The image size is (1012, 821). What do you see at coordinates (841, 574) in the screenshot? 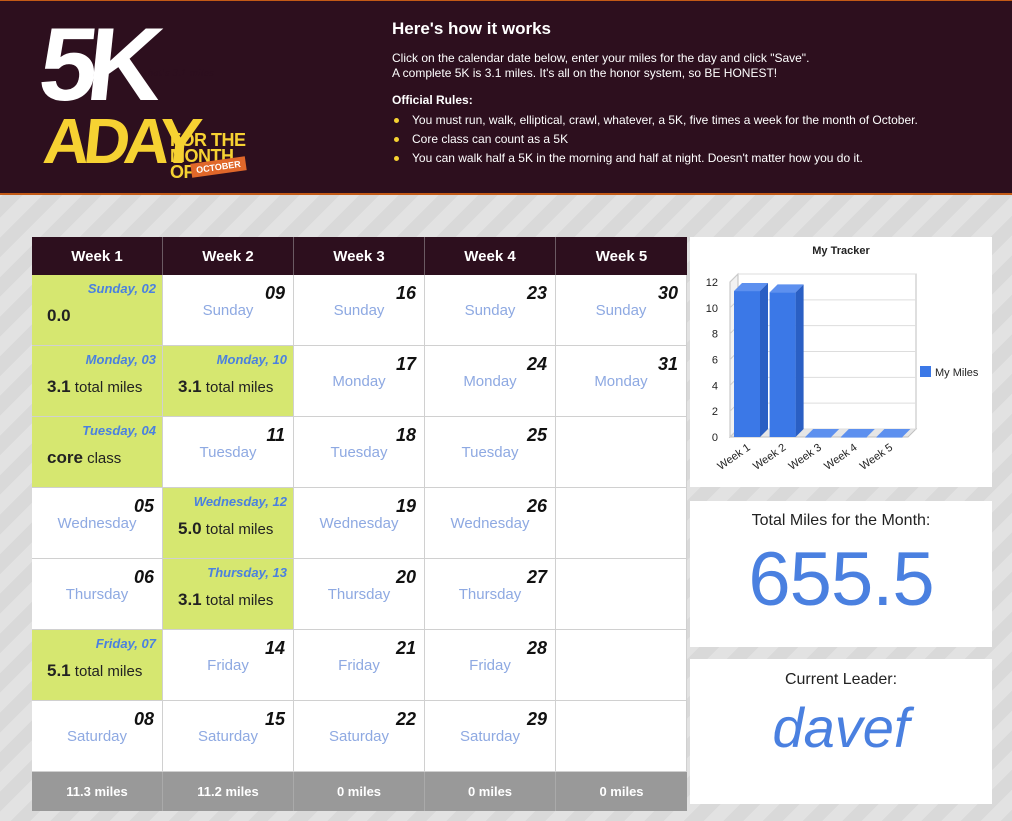
I see `total-miles-panel: Total Miles for the Month: 655.5` at bounding box center [841, 574].